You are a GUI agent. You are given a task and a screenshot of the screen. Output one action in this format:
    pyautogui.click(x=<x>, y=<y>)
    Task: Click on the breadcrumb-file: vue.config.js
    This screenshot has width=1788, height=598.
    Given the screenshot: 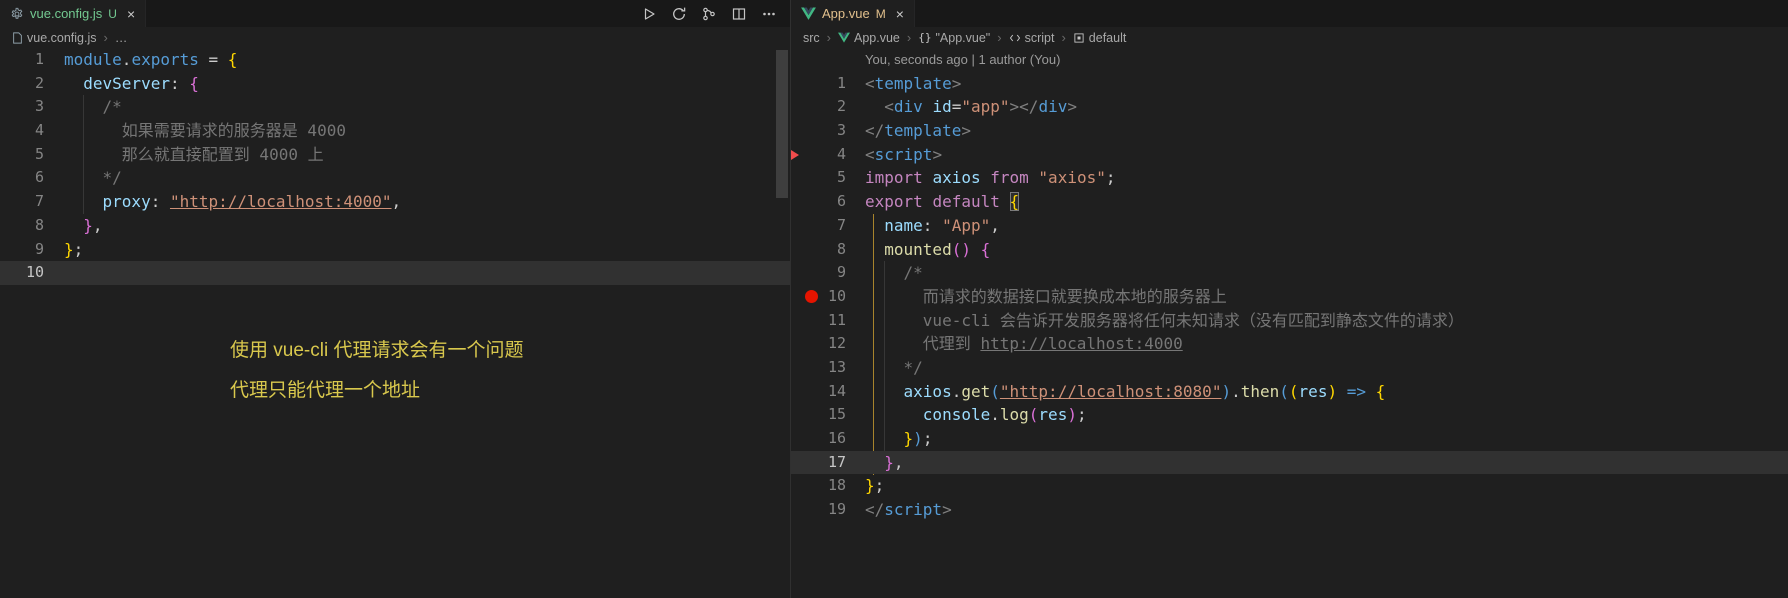 What is the action you would take?
    pyautogui.click(x=54, y=38)
    